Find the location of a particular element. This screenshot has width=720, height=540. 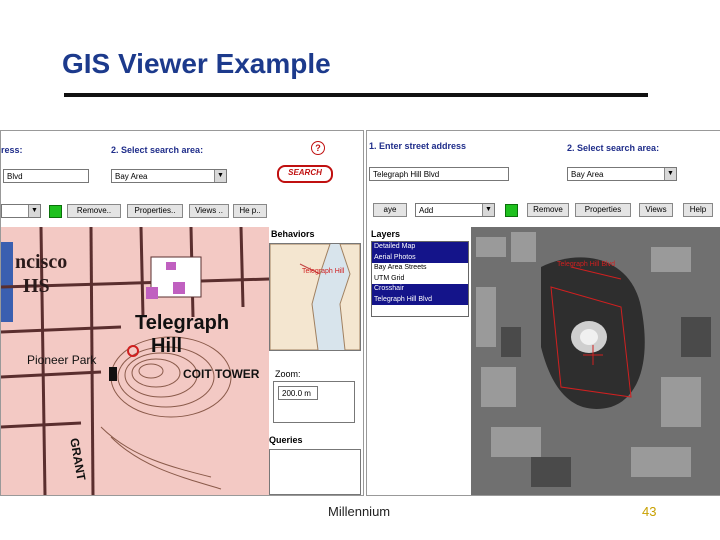

layer-item: UTM Grid is located at coordinates (420, 279).